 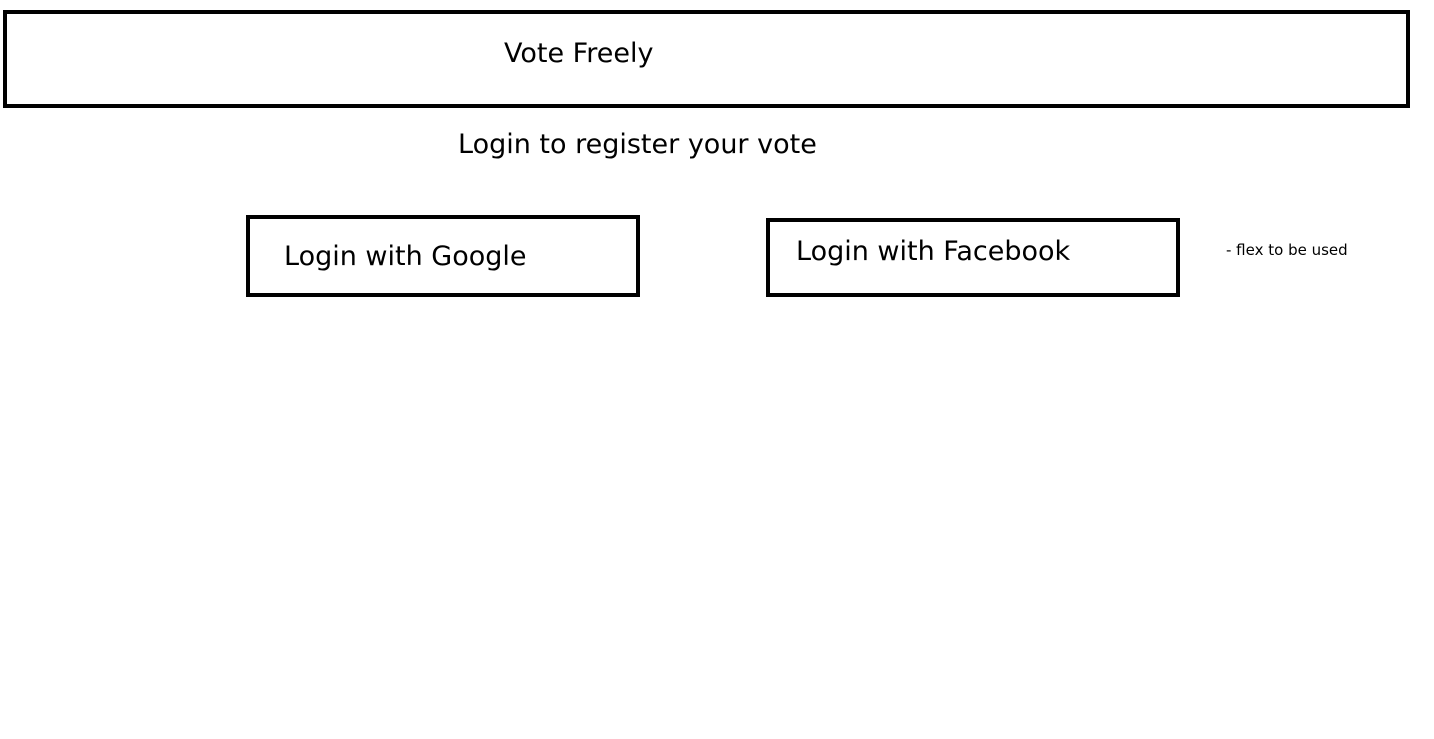 I want to click on login-with-facebook-button: Login with Facebook, so click(x=973, y=257).